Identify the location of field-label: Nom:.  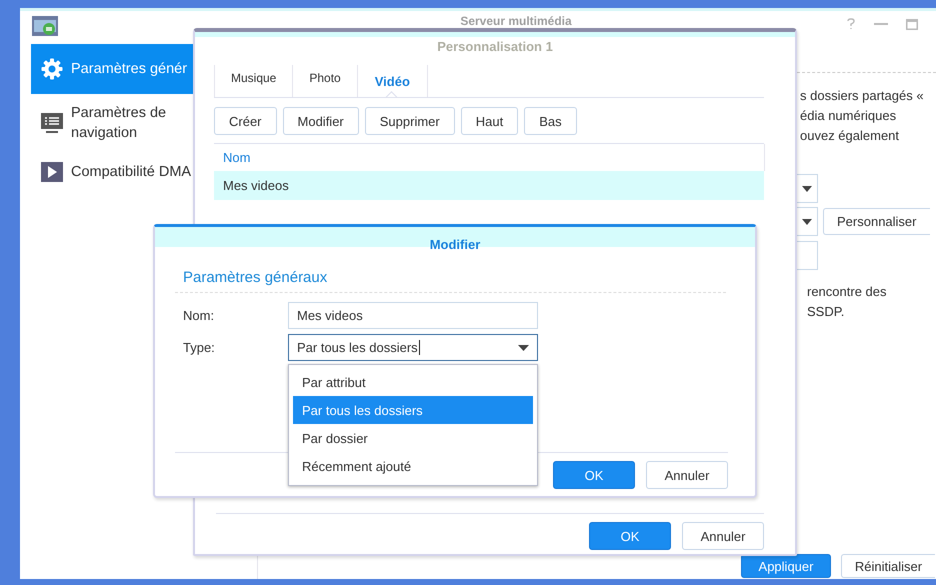
(199, 315).